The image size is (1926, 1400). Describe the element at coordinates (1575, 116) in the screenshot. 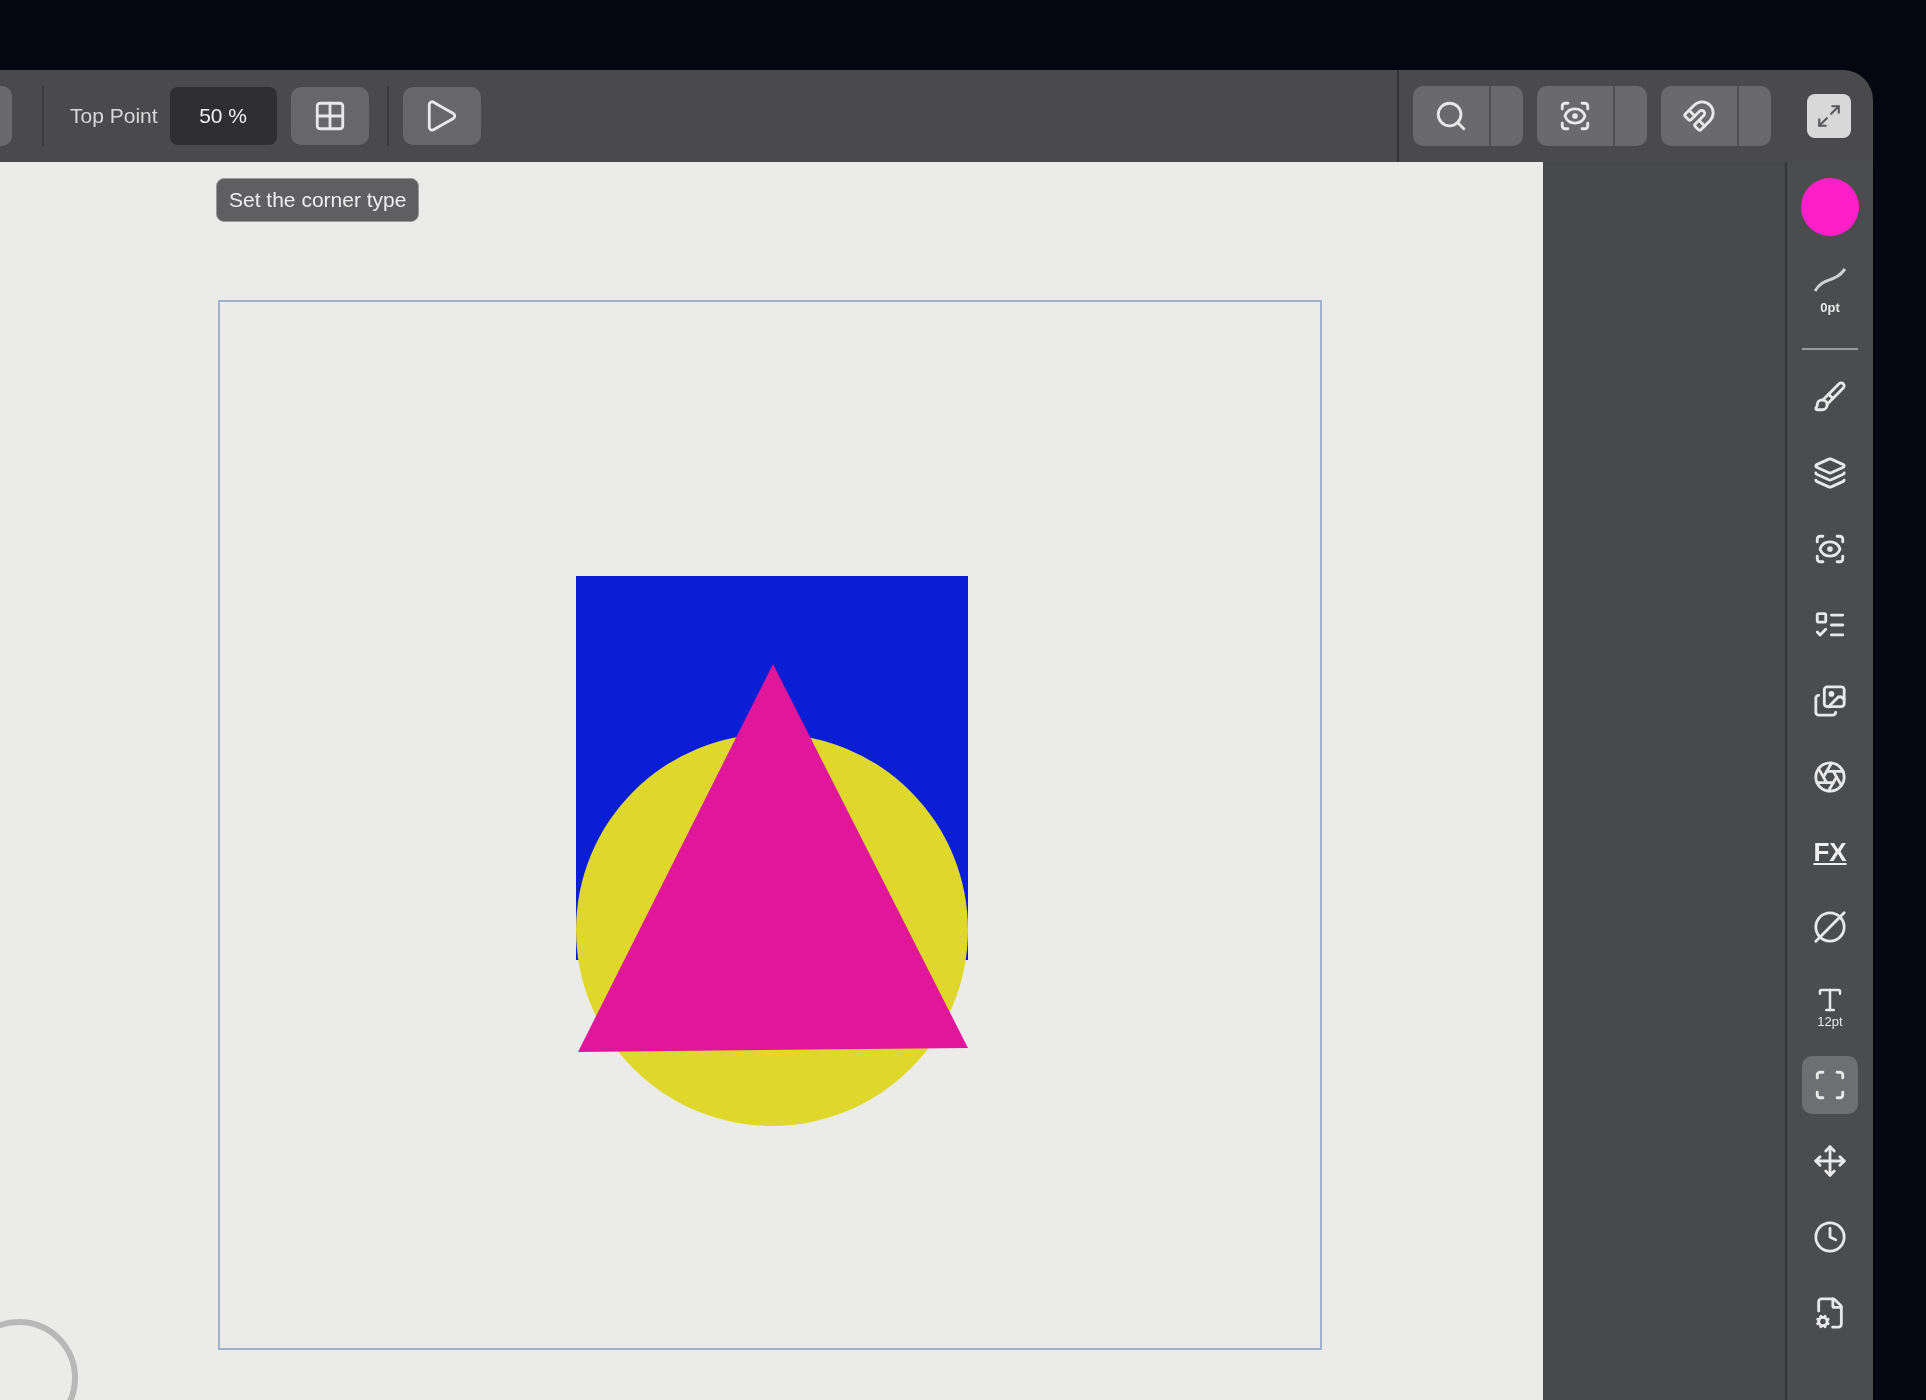

I see `view-icon` at that location.